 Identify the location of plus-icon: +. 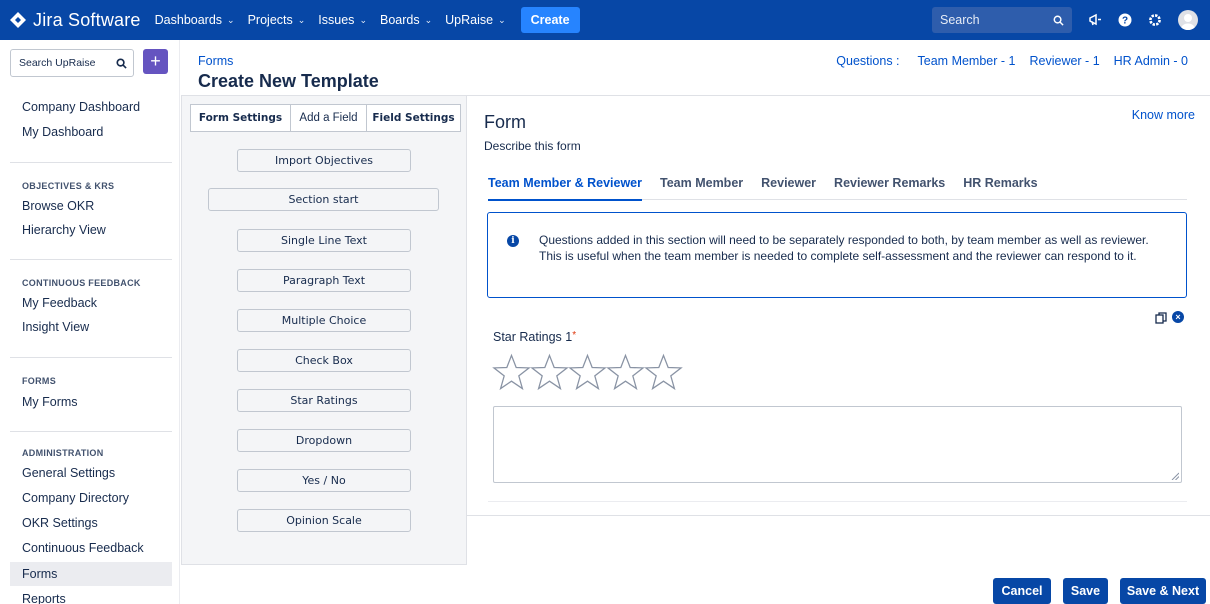
(155, 61).